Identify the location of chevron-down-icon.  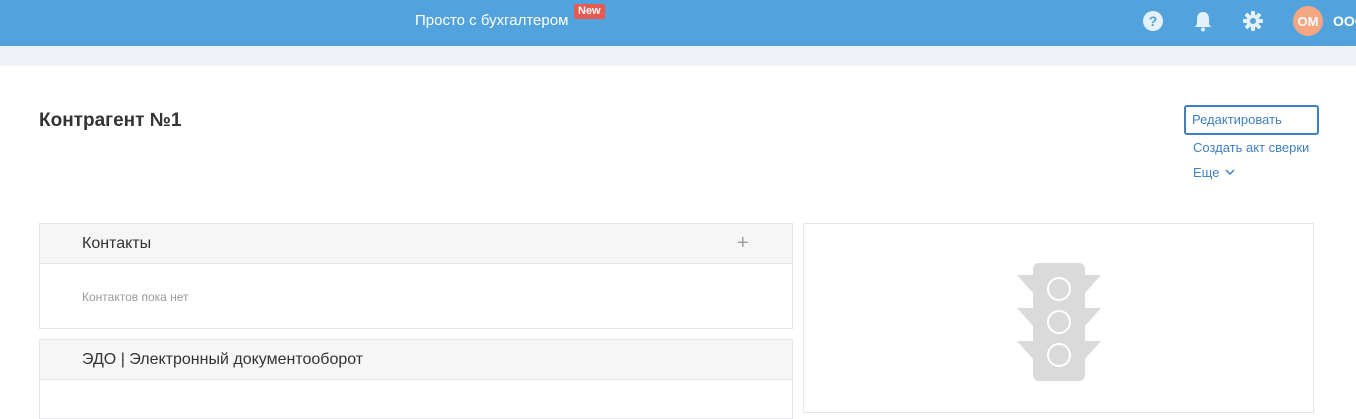
(1230, 172).